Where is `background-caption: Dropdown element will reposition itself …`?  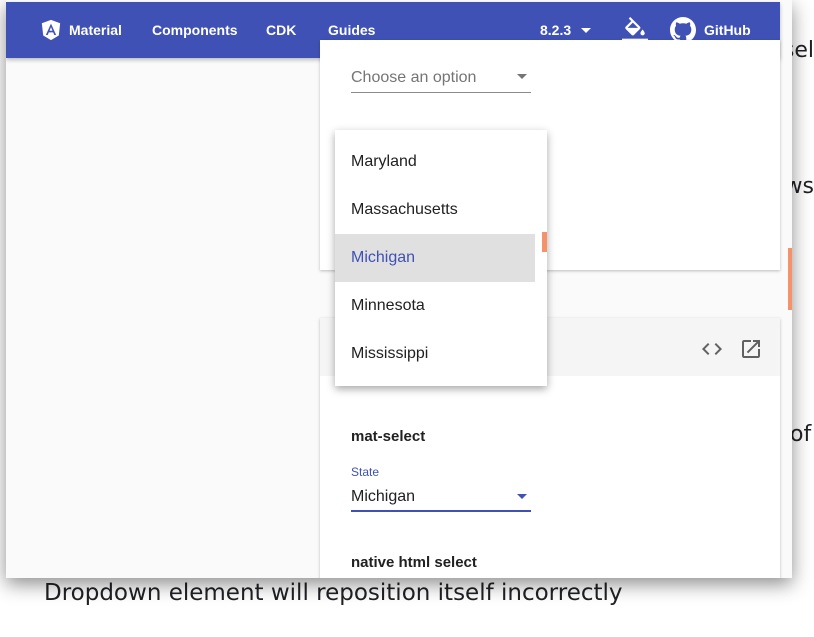
background-caption: Dropdown element will reposition itself … is located at coordinates (333, 593).